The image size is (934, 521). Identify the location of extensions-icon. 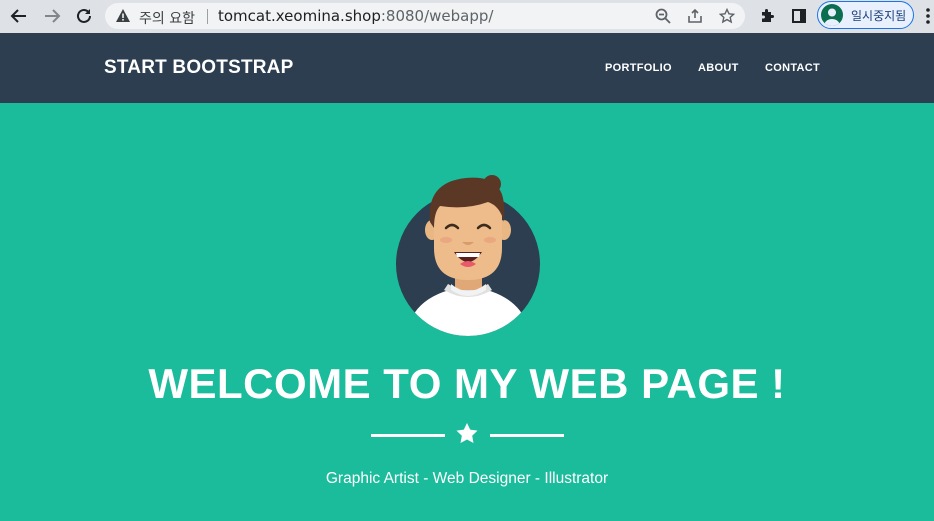
(767, 16).